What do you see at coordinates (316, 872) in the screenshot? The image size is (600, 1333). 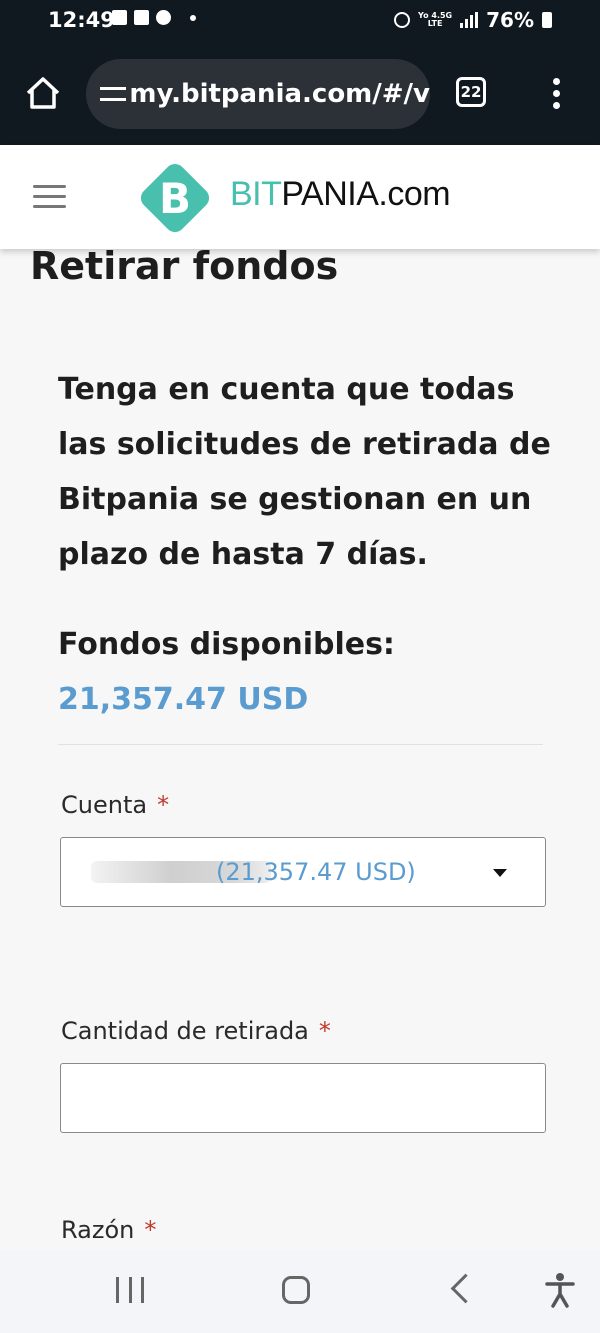 I see `account-select-value: (21,357.47 USD)` at bounding box center [316, 872].